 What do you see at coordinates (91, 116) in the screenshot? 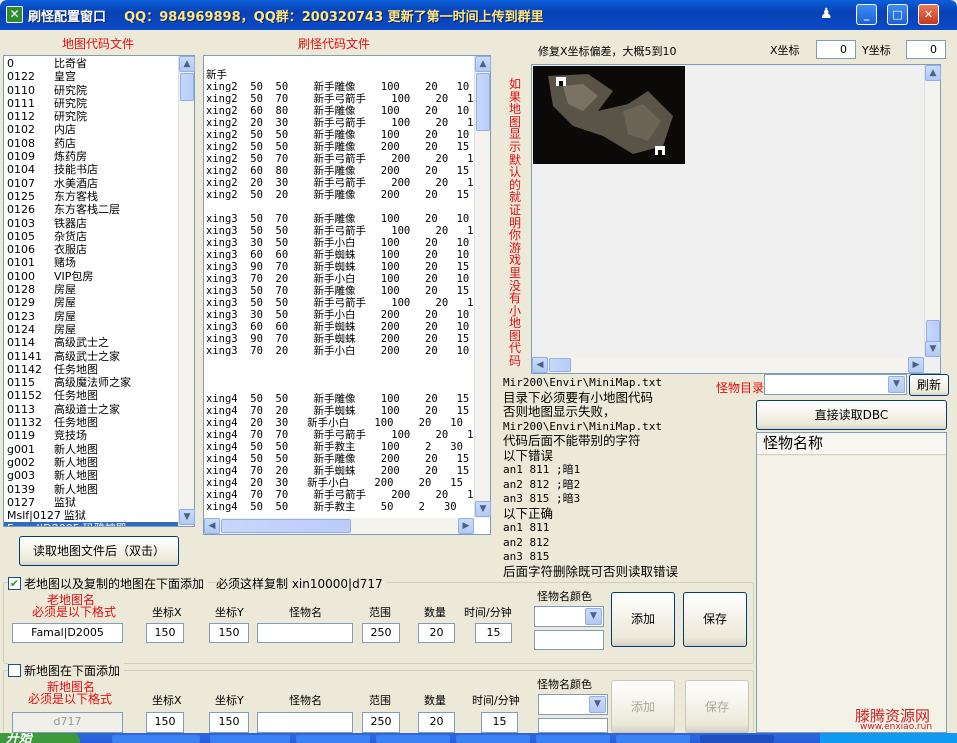
I see `map-list-item: 0112 研究院` at bounding box center [91, 116].